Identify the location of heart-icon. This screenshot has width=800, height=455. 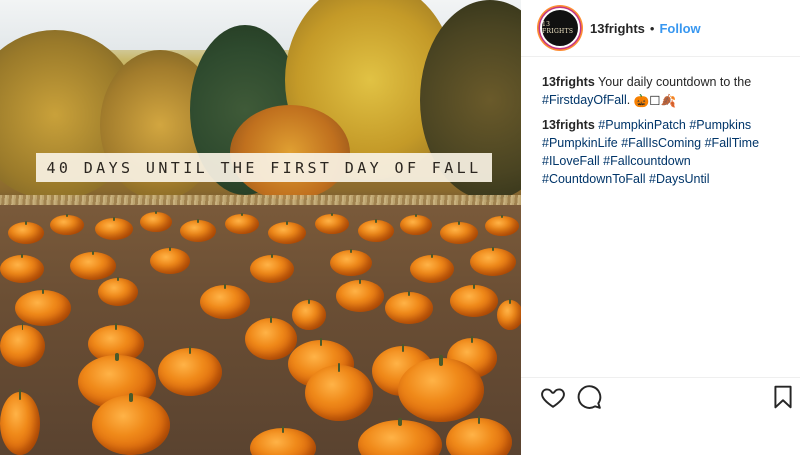
(553, 397).